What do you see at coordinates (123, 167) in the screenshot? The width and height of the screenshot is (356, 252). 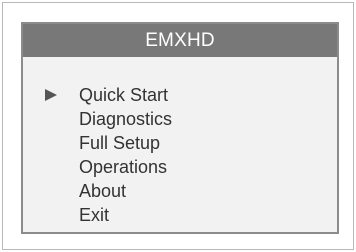 I see `menu-item-label: Operations` at bounding box center [123, 167].